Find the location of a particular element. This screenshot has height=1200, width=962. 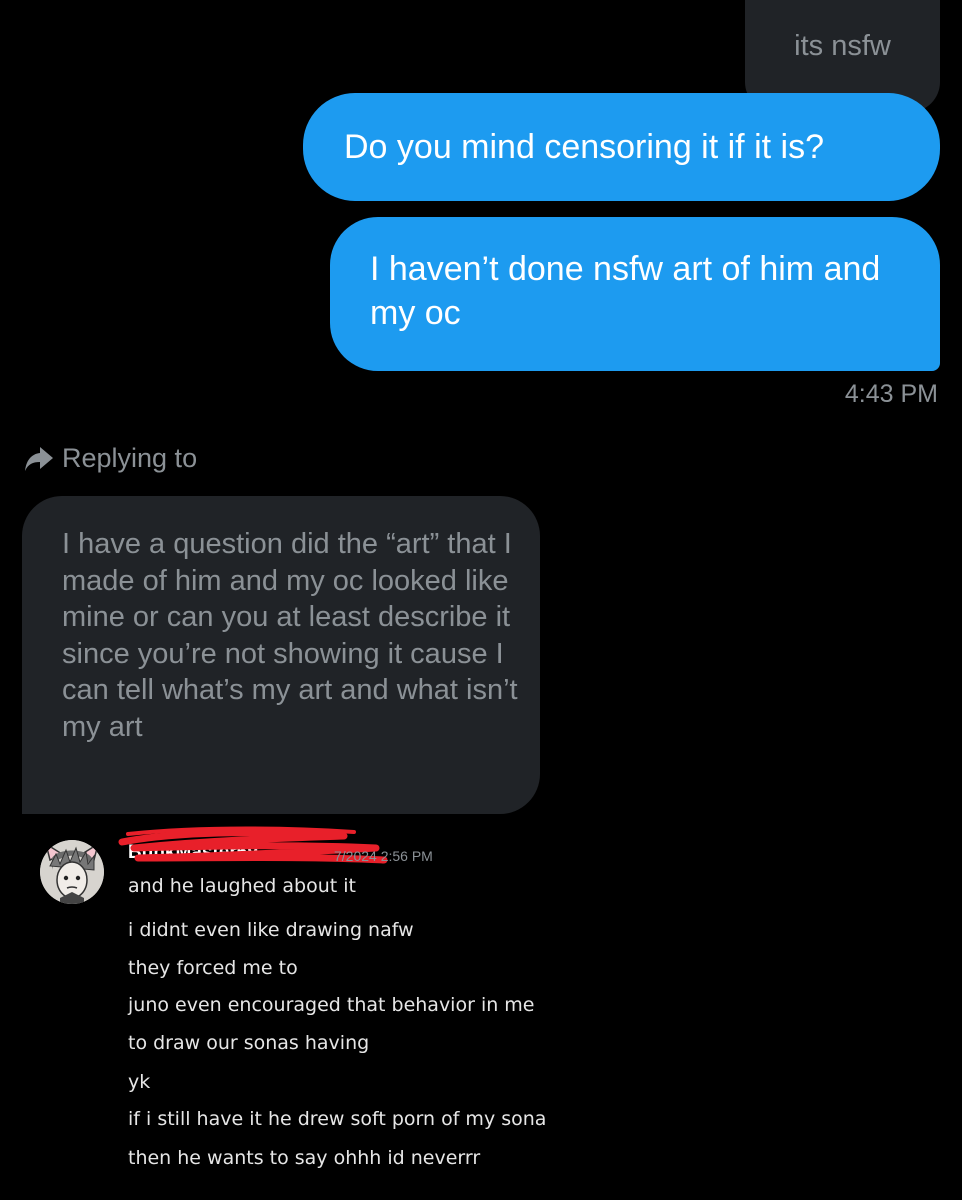

screenshot-message: i didnt even like drawing nafw is located at coordinates (271, 930).